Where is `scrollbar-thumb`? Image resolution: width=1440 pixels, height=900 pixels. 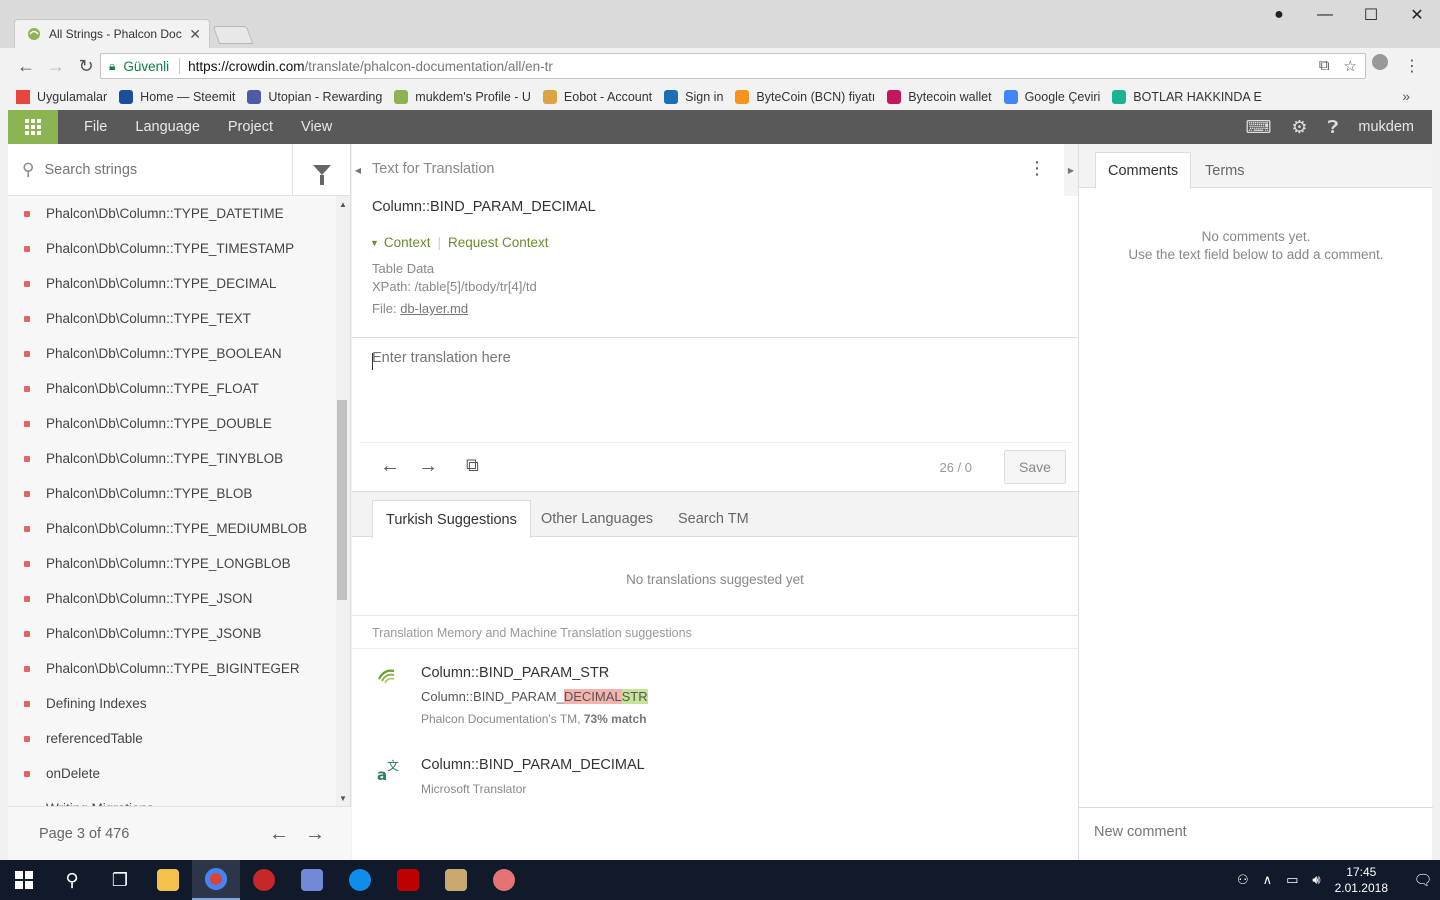
scrollbar-thumb is located at coordinates (342, 500).